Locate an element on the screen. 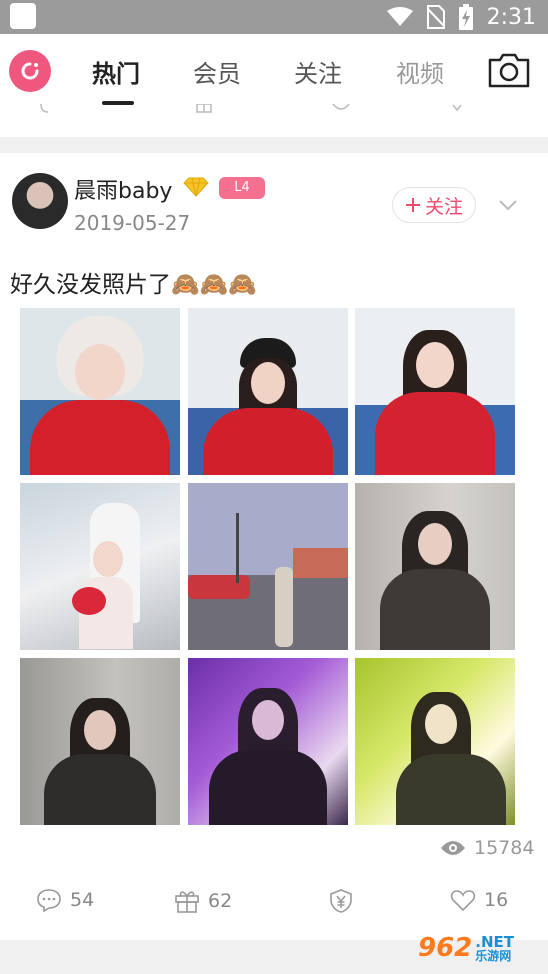 The image size is (548, 974). view-count: 15784 is located at coordinates (487, 848).